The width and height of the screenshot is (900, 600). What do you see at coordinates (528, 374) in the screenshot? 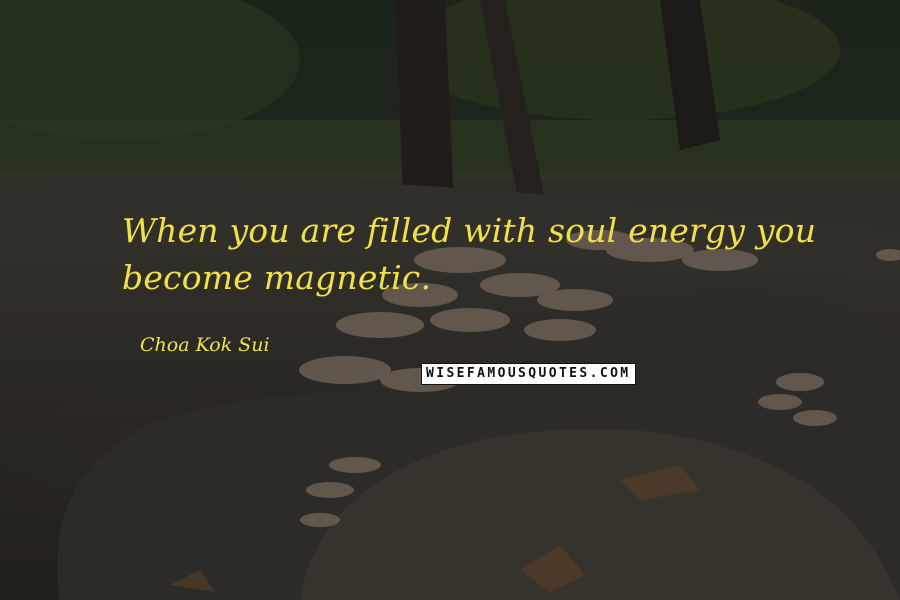
I see `watermark-logo: WISEFAMOUSQUOTES.COM` at bounding box center [528, 374].